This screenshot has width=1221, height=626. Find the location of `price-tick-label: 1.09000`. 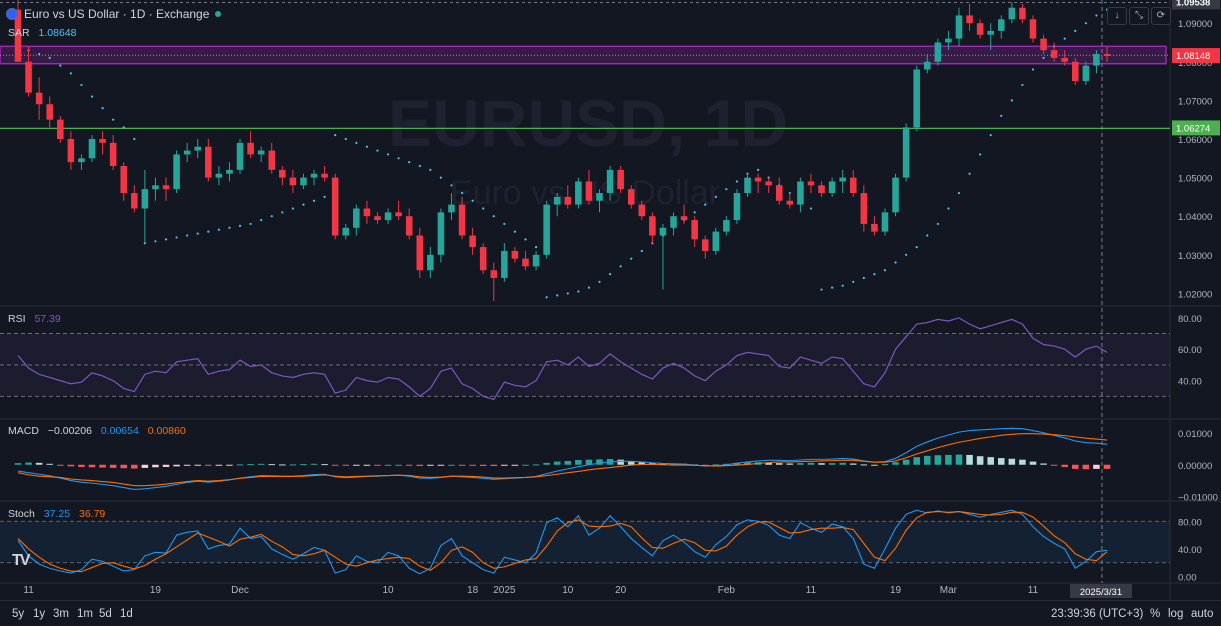

price-tick-label: 1.09000 is located at coordinates (1195, 24).